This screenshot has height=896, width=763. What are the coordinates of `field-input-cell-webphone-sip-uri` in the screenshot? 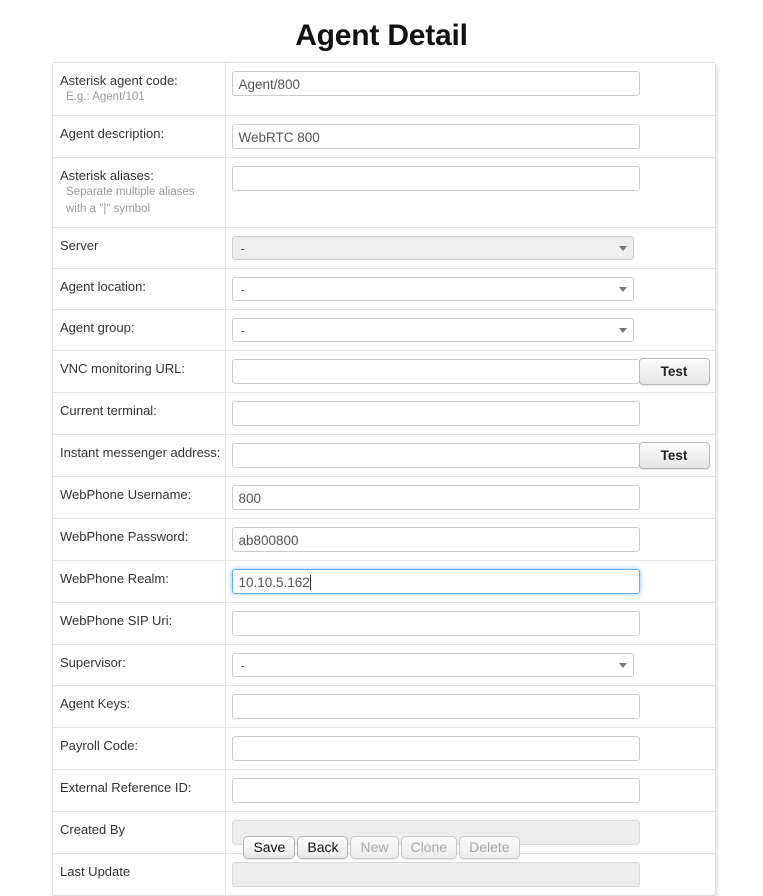 It's located at (470, 623).